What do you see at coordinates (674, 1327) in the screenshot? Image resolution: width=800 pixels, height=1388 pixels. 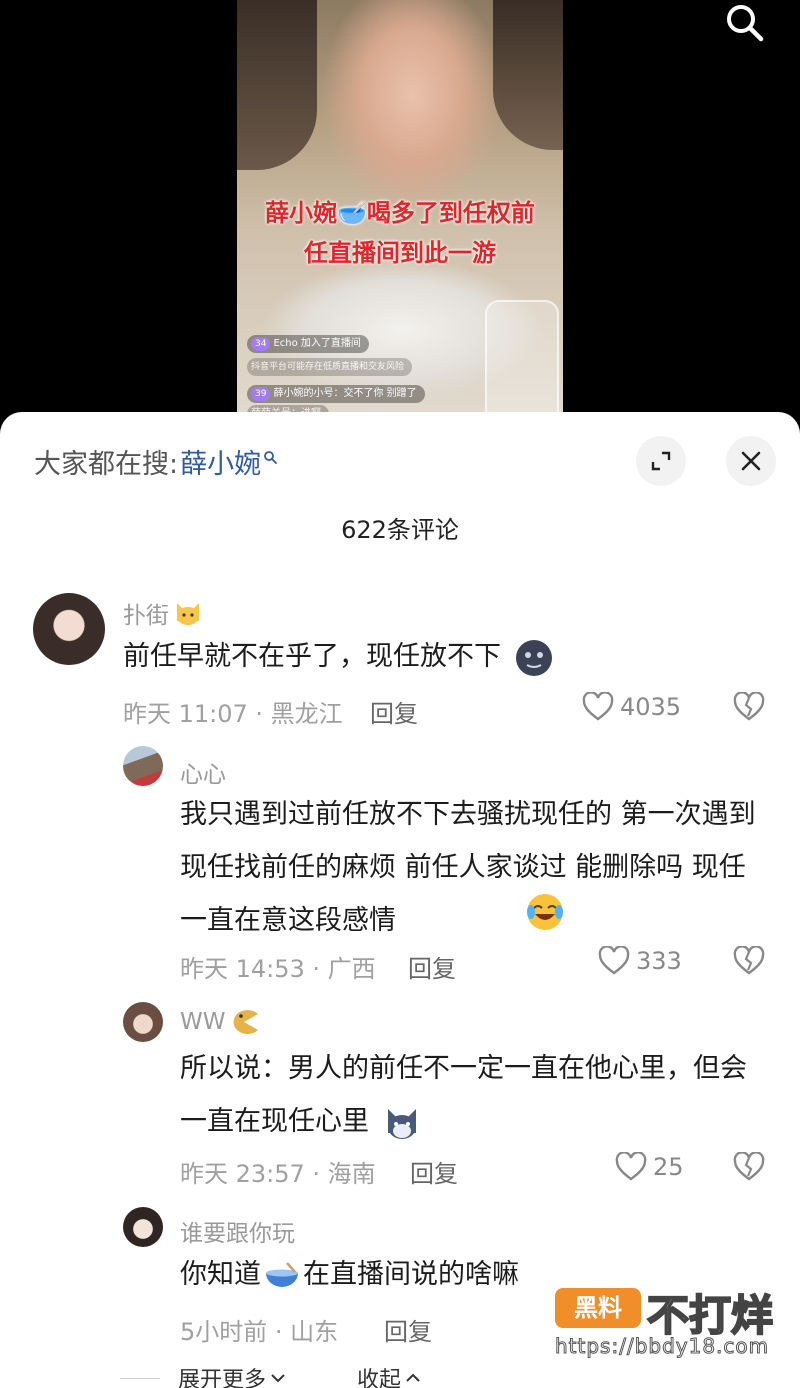 I see `watermark: 黑料 不打烊 https://bbdy18.com` at bounding box center [674, 1327].